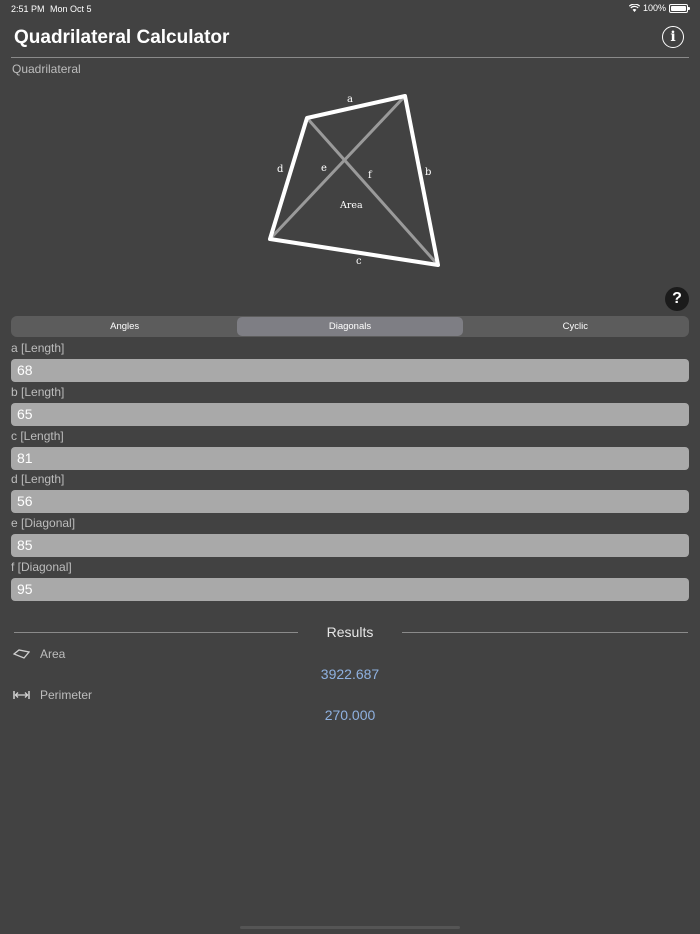 Image resolution: width=700 pixels, height=934 pixels. I want to click on results-header: Results, so click(350, 633).